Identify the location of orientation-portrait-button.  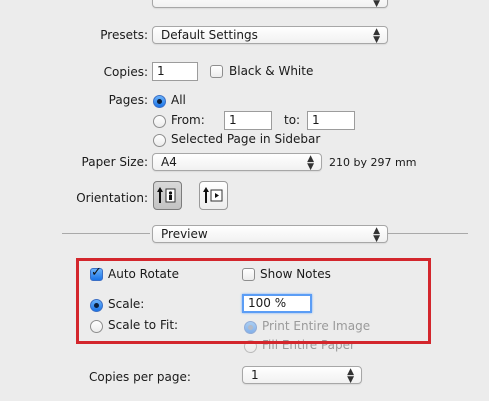
(167, 195).